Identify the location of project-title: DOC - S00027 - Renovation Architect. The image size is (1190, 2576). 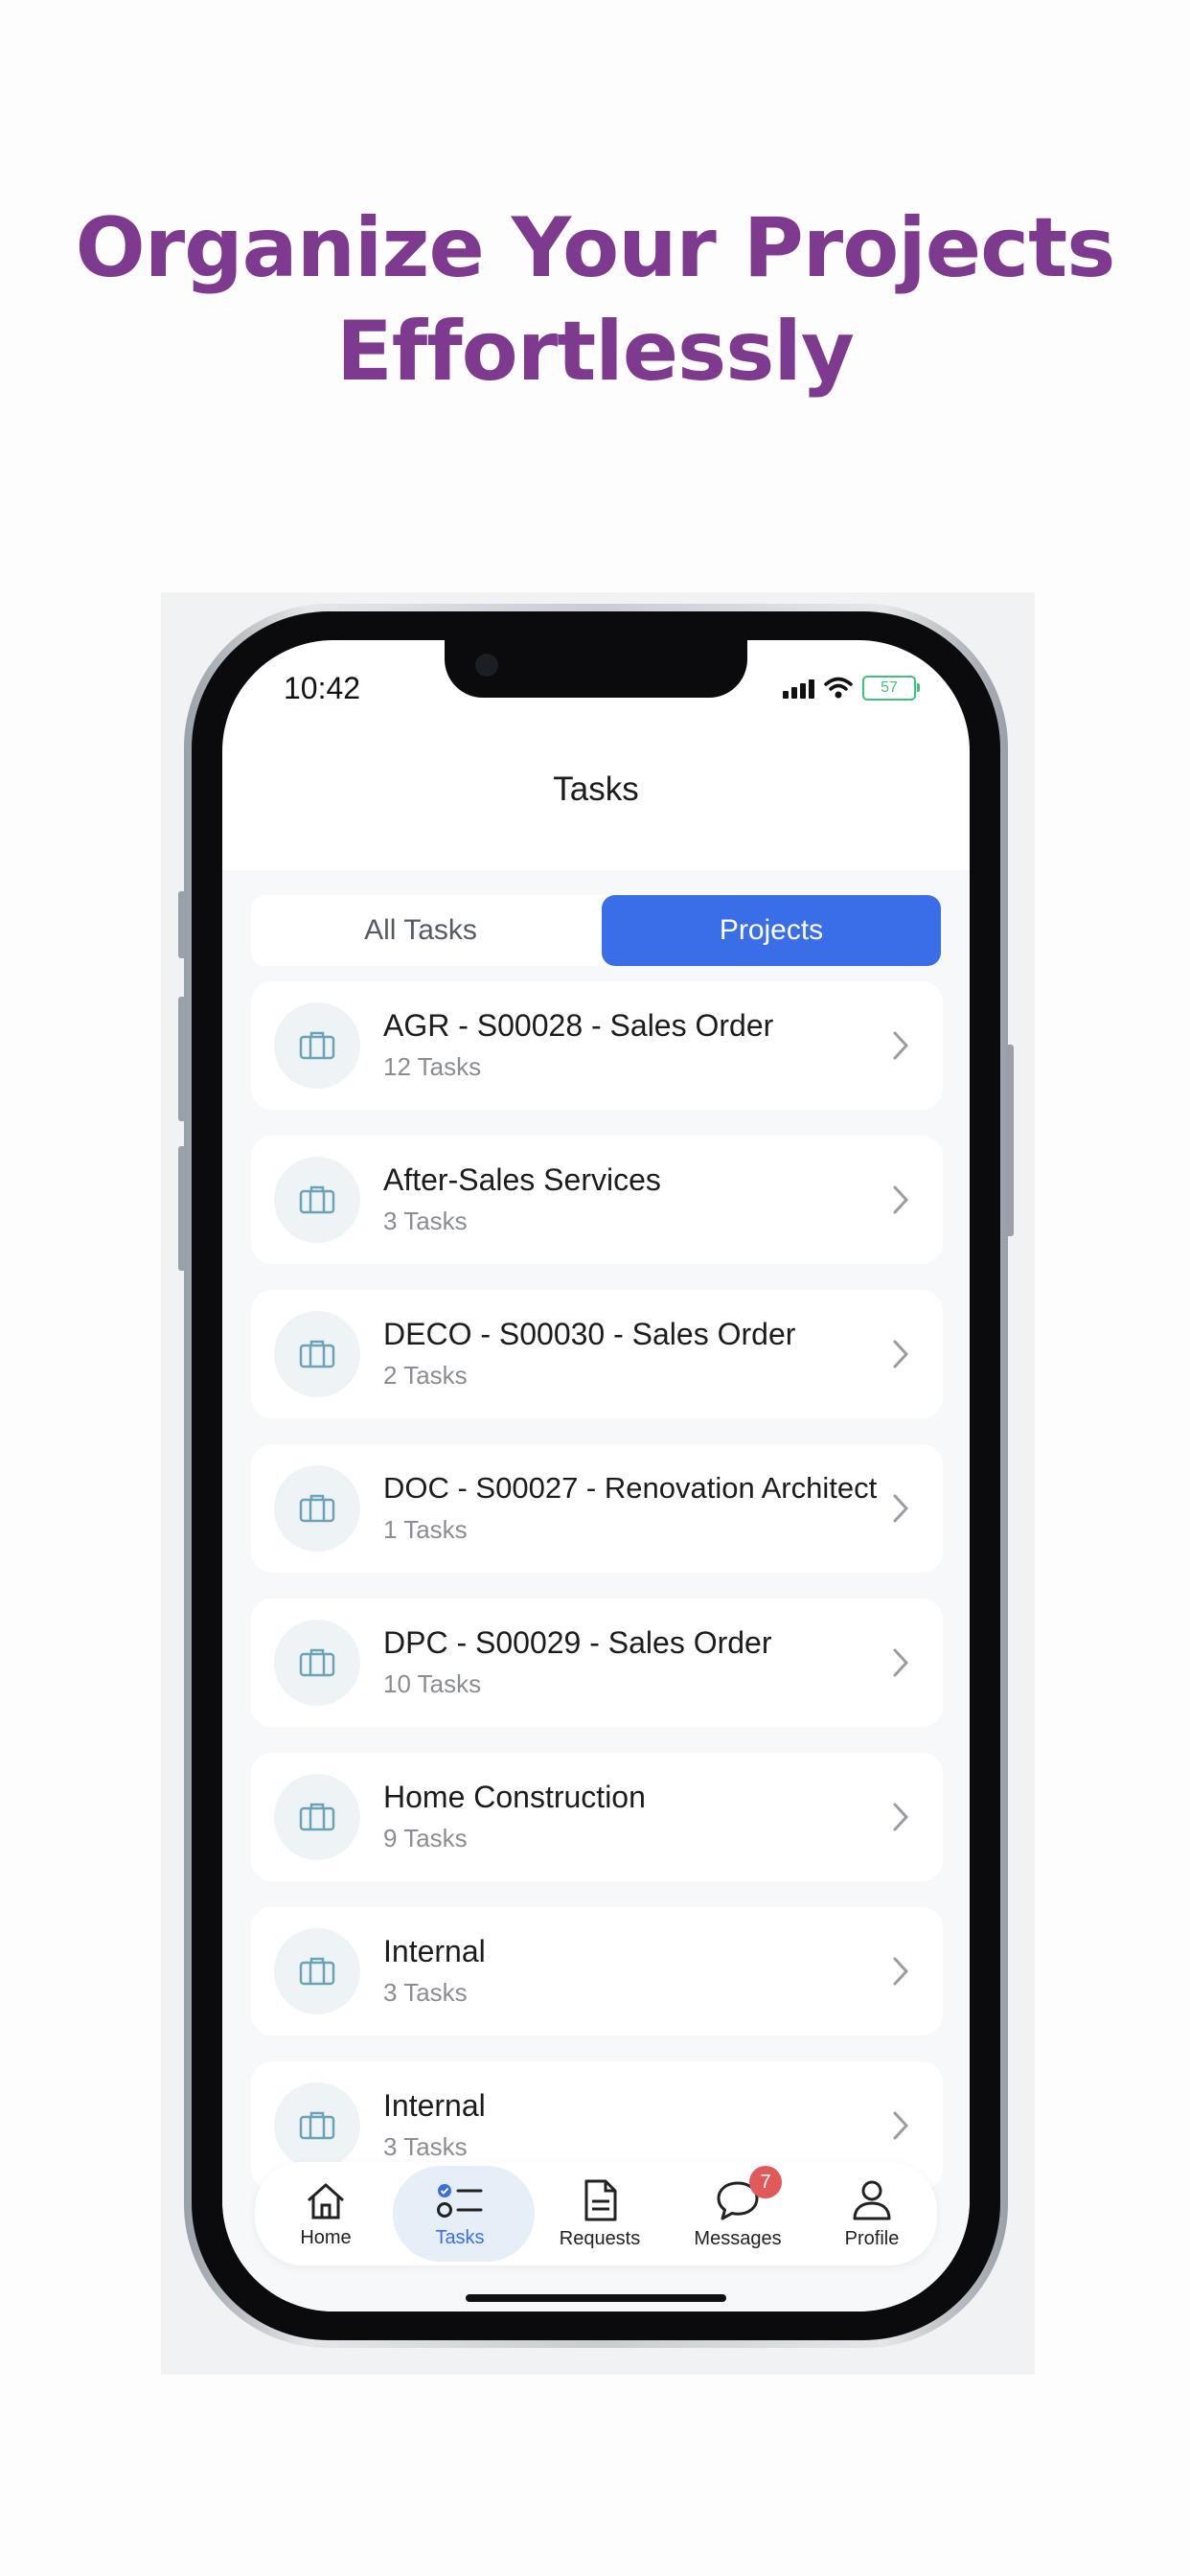
(631, 1488).